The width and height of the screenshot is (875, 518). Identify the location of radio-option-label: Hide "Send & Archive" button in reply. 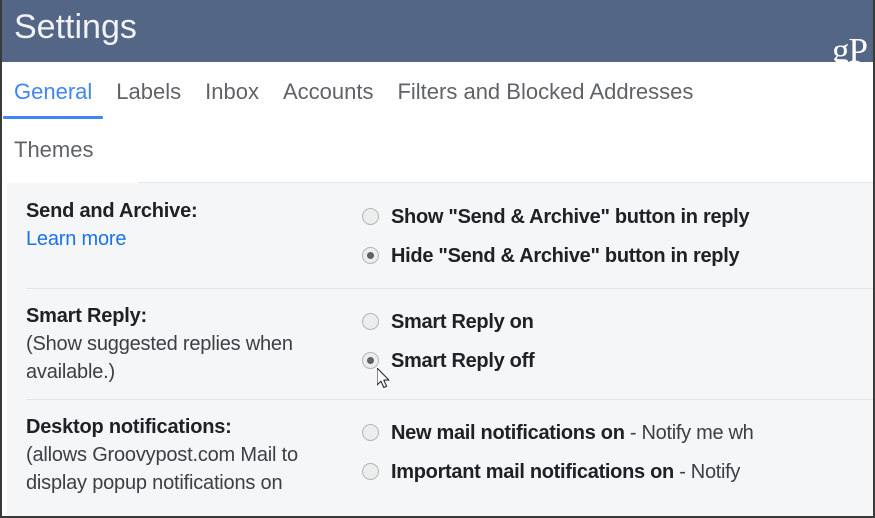
(565, 256).